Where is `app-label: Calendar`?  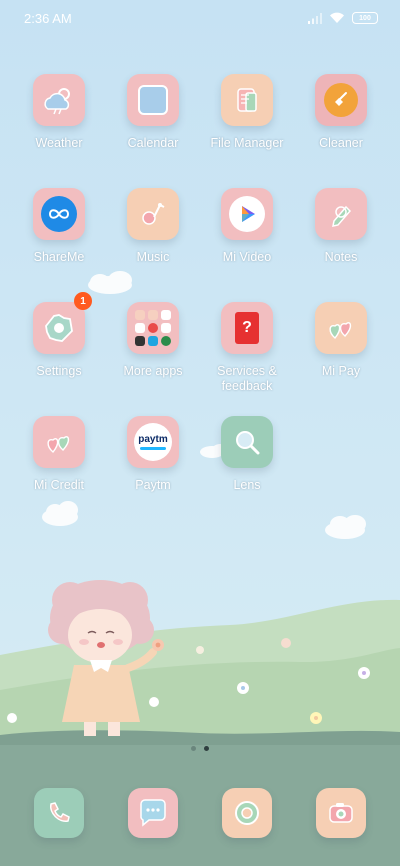
app-label: Calendar is located at coordinates (153, 143).